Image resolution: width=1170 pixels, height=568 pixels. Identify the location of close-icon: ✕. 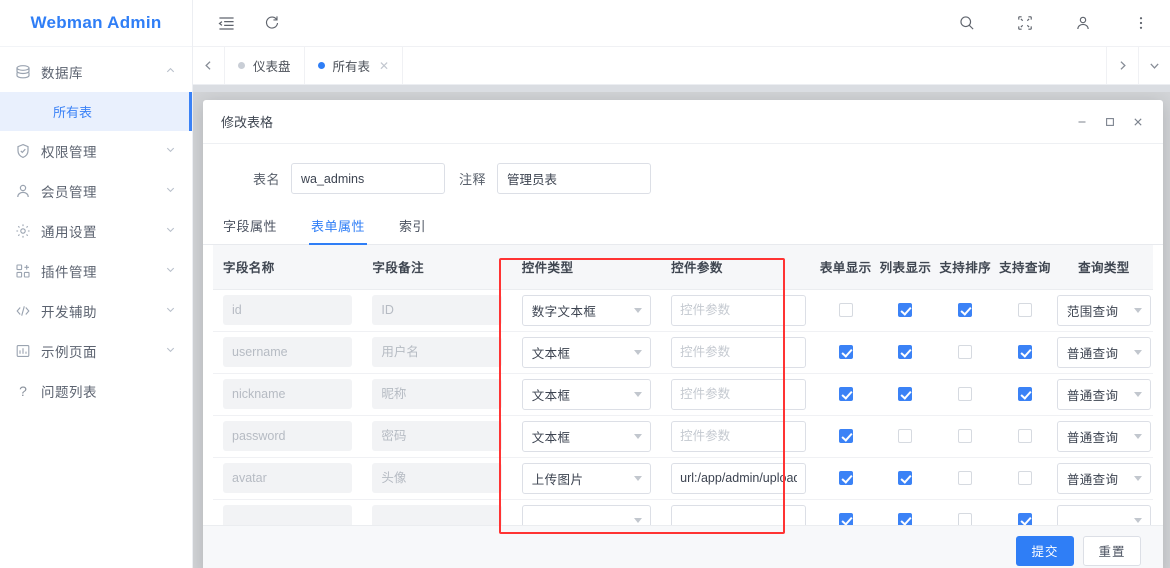
(384, 66).